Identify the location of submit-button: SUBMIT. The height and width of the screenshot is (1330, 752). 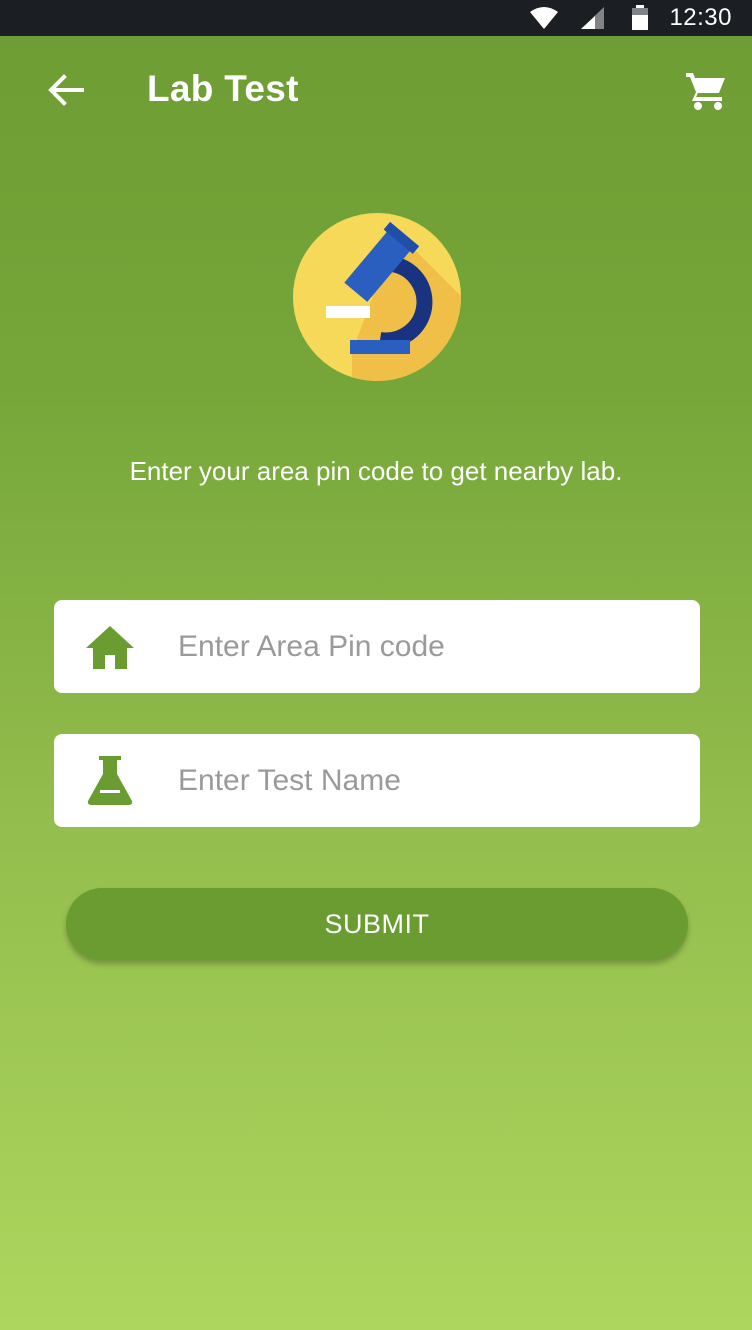
(377, 924).